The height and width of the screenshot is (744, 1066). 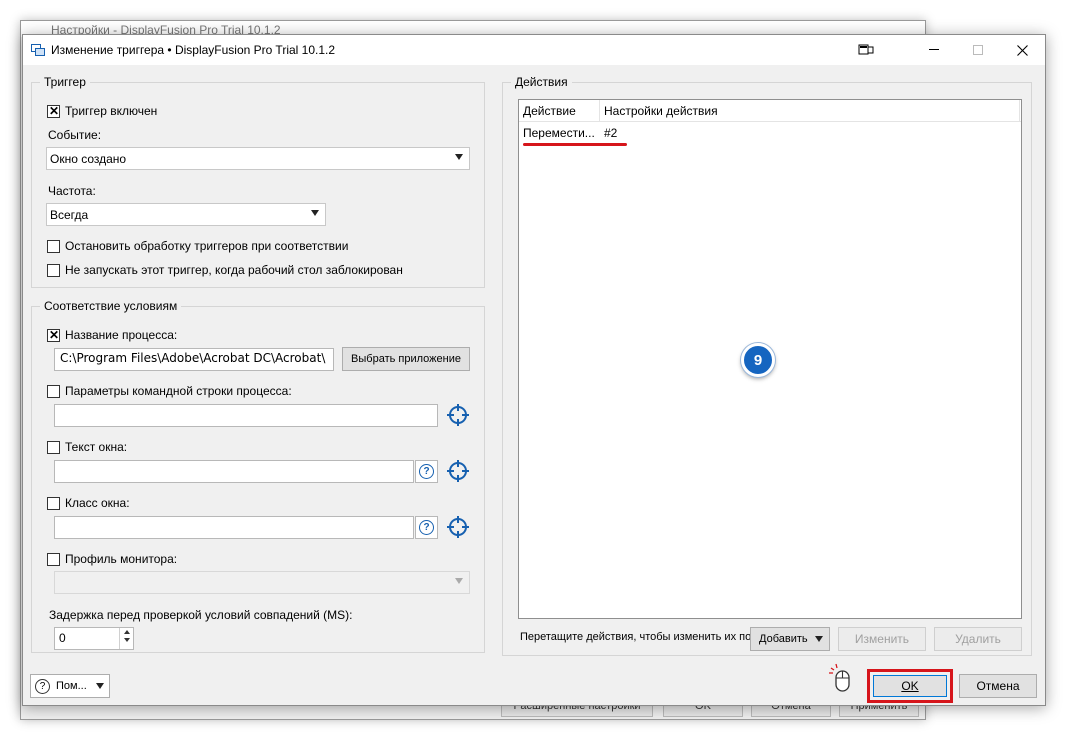 I want to click on close-button, so click(x=1022, y=50).